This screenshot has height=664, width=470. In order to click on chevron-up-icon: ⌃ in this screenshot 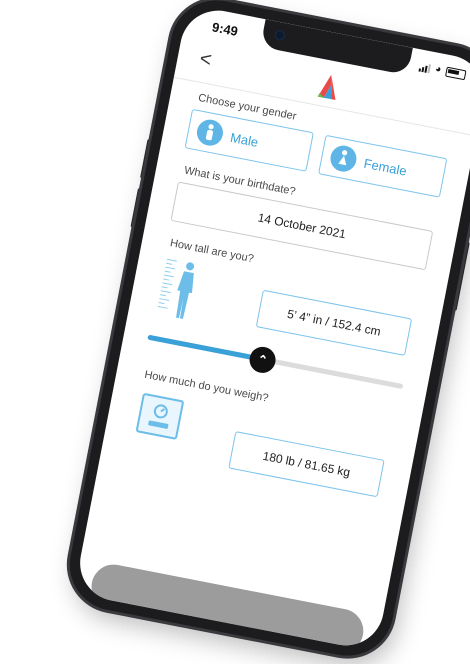, I will do `click(262, 360)`.